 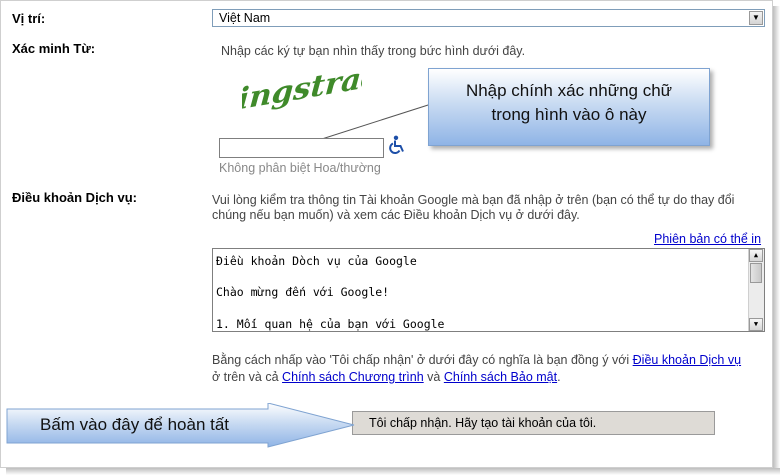 I want to click on chevron-down-icon: ▼, so click(x=756, y=18).